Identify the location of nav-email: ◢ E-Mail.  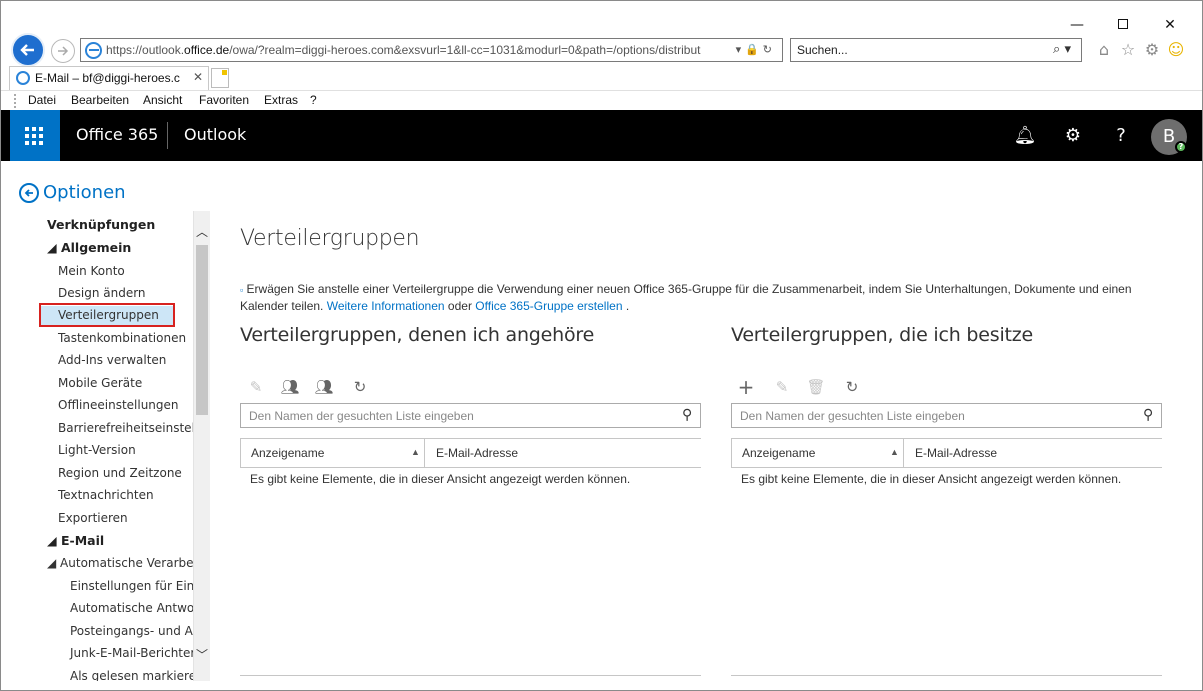
(75, 540).